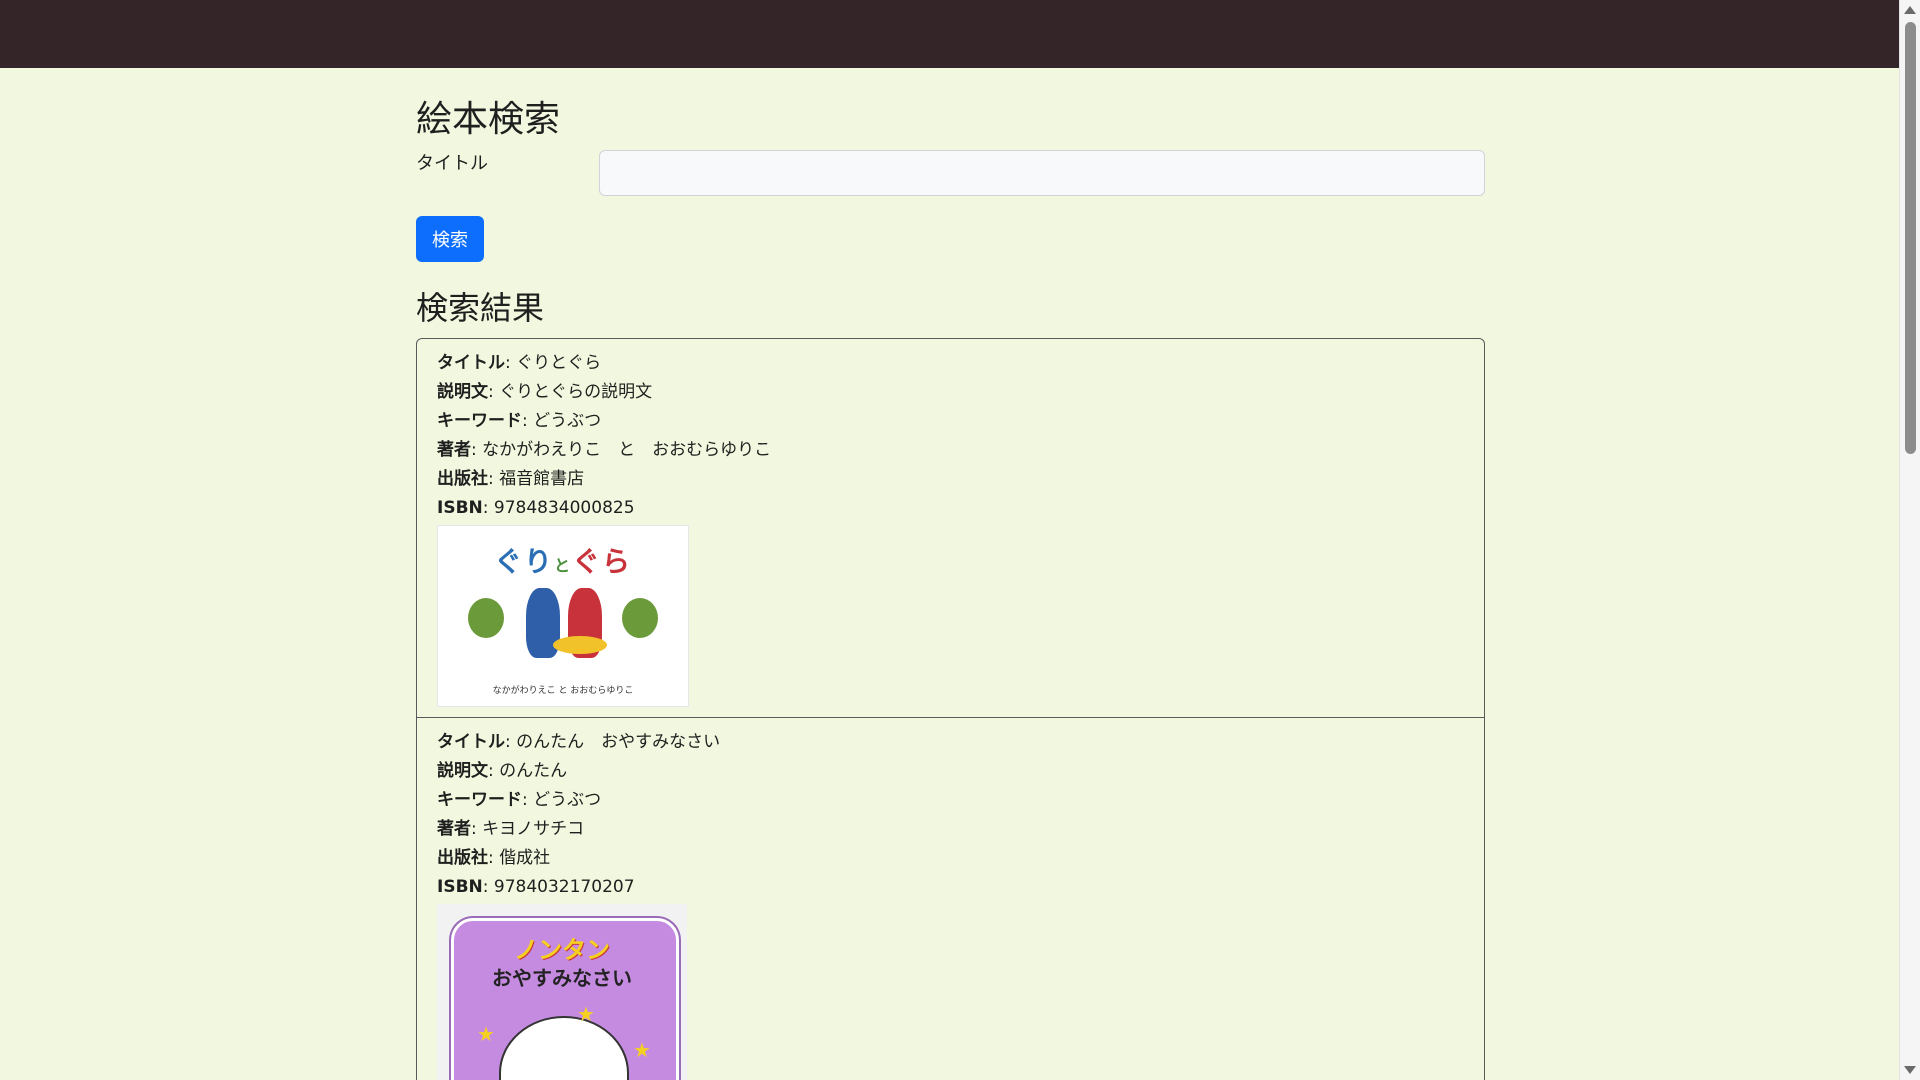  I want to click on result-title-line: タイトル: ぐりとぐら, so click(519, 363).